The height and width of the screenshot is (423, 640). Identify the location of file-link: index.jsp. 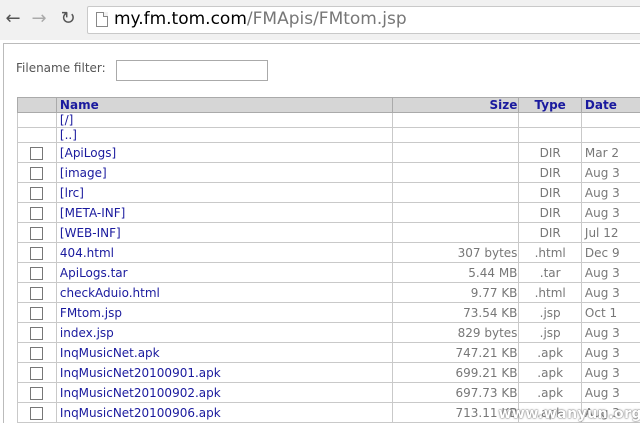
(87, 333).